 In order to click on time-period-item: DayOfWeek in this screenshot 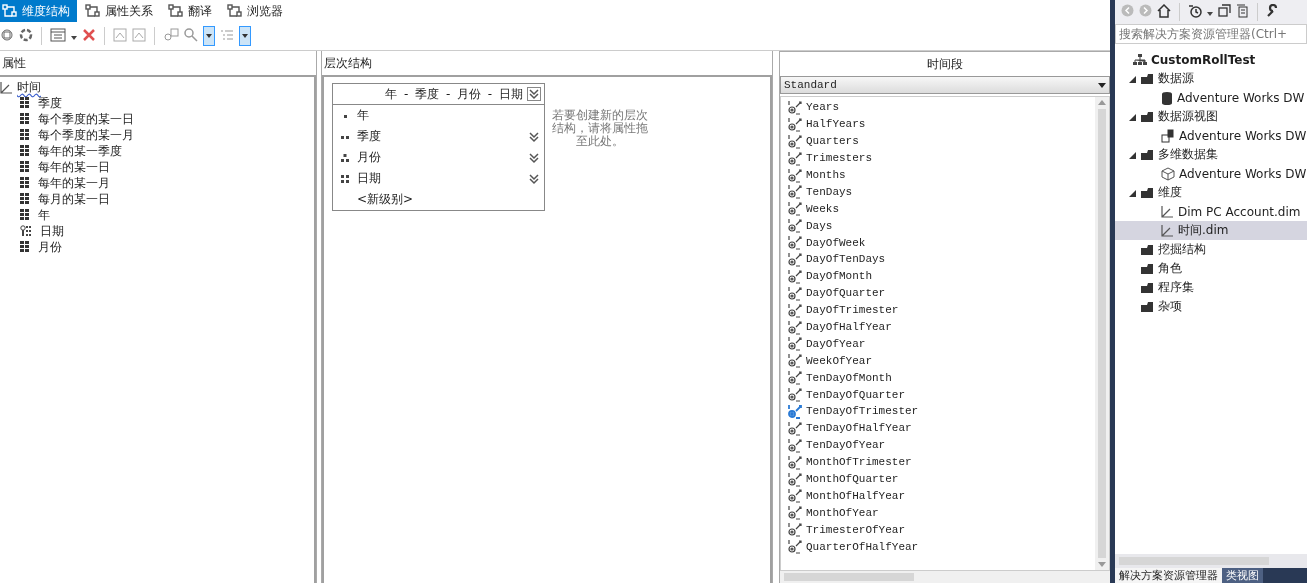, I will do `click(941, 242)`.